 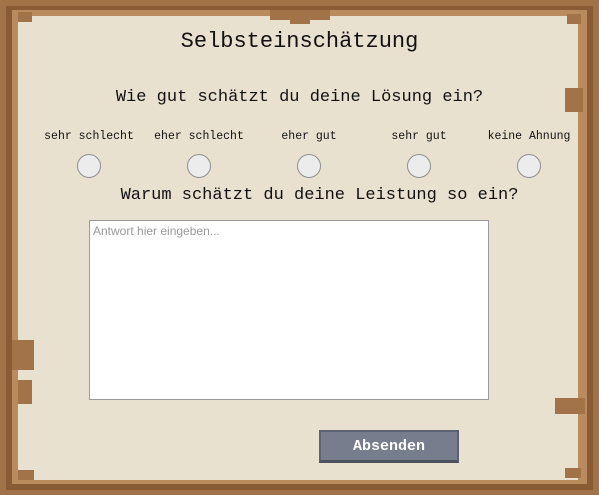 I want to click on frame-notch-corner-tr, so click(x=574, y=19).